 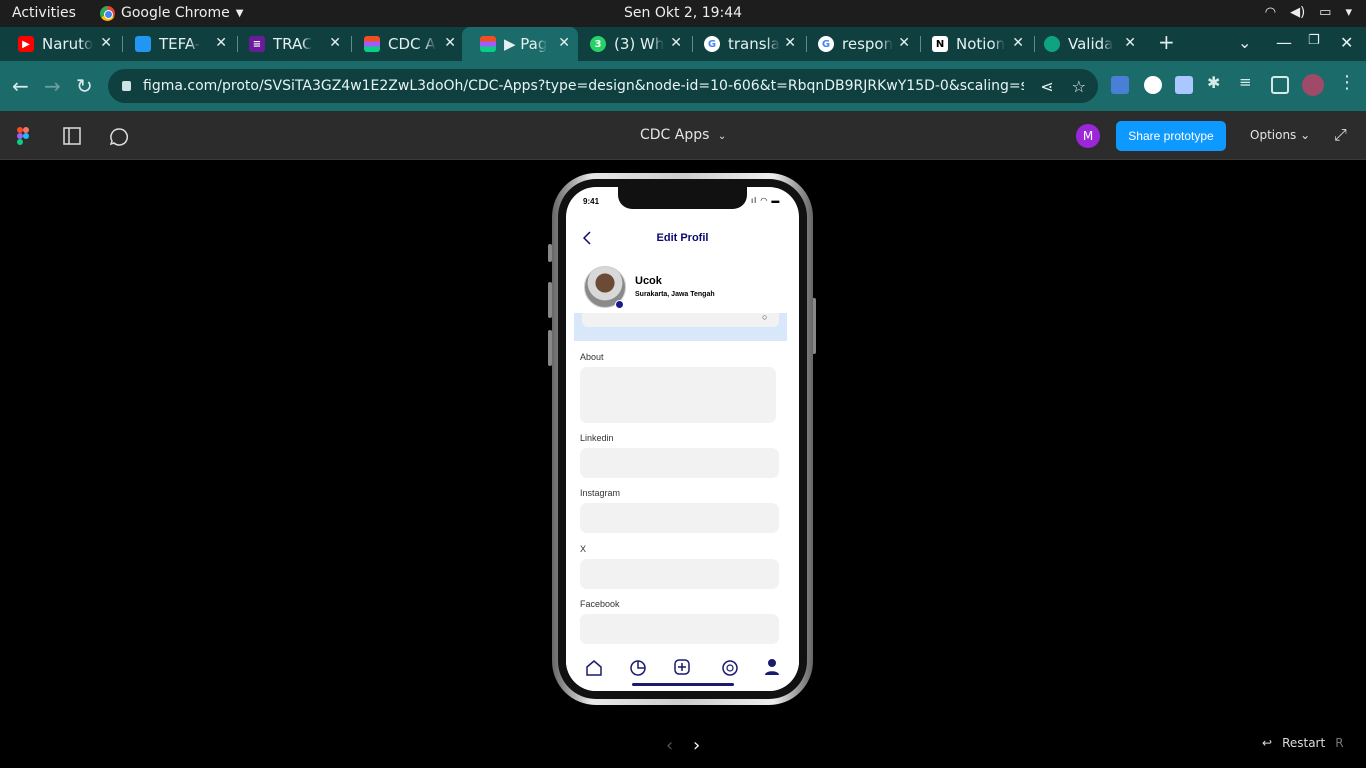 I want to click on puzzle-icon: ✱, so click(x=1216, y=82).